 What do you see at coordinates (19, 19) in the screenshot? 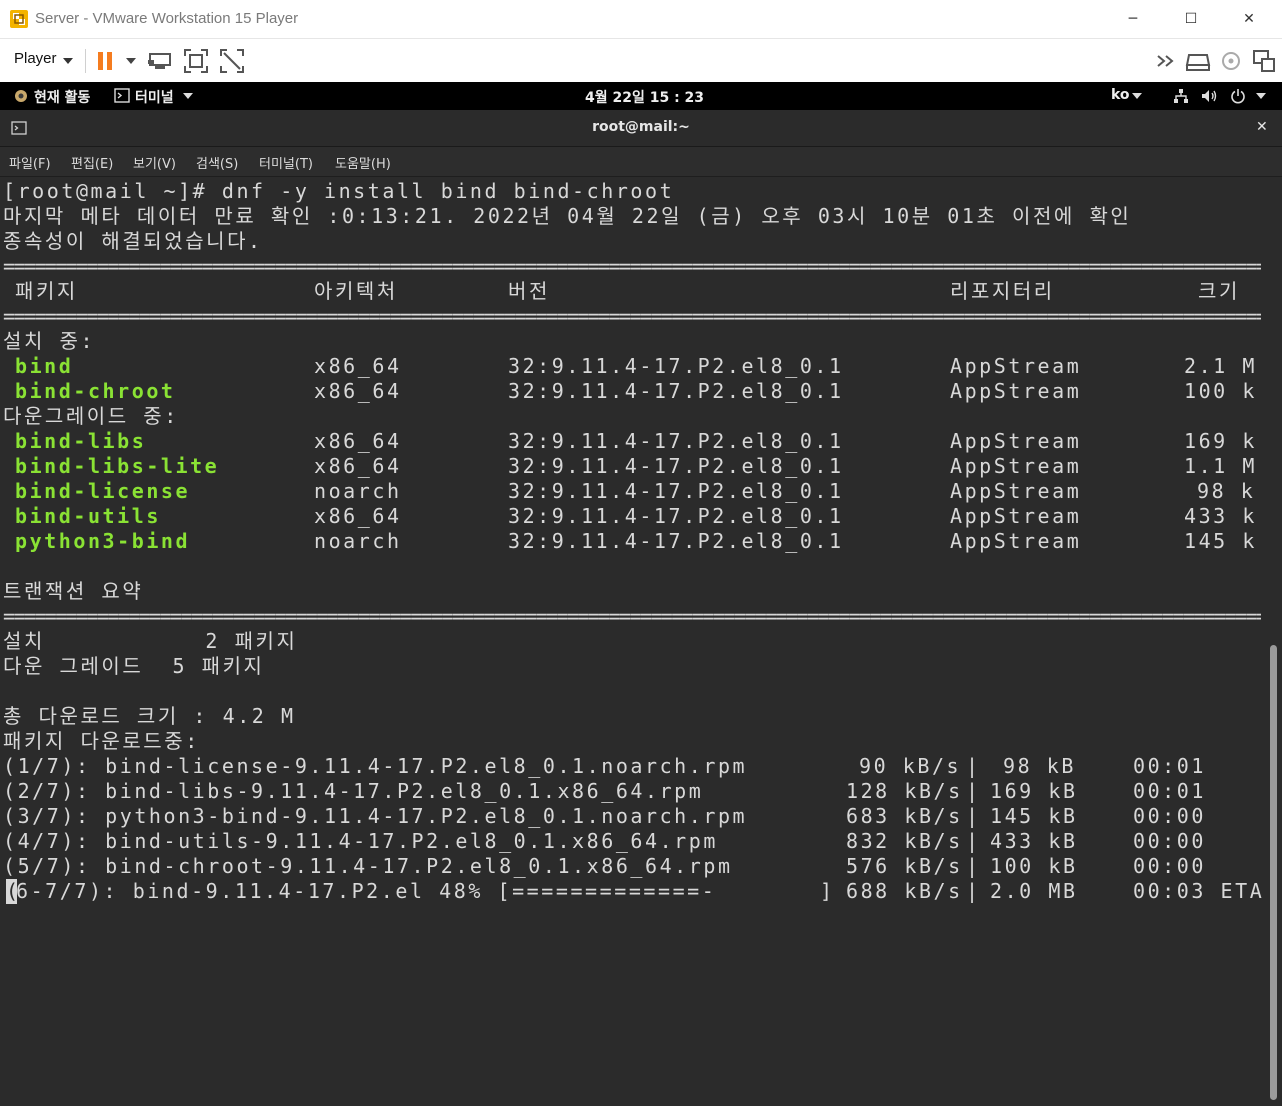
I see `vmware-logo-icon` at bounding box center [19, 19].